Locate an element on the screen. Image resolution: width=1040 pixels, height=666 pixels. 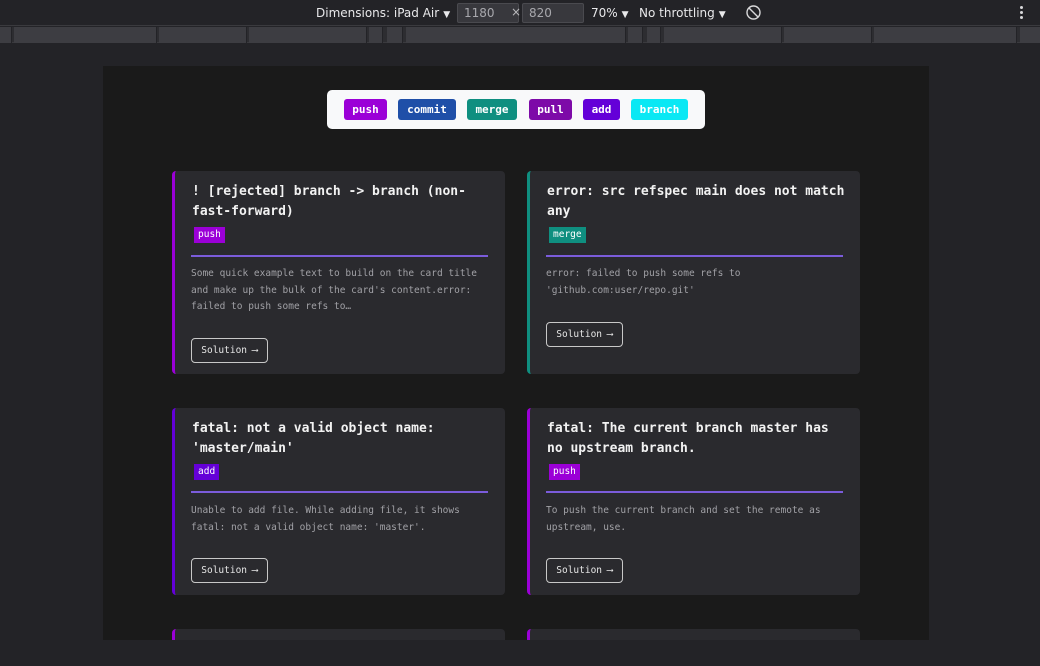
filter-tag-branch: branch is located at coordinates (659, 109).